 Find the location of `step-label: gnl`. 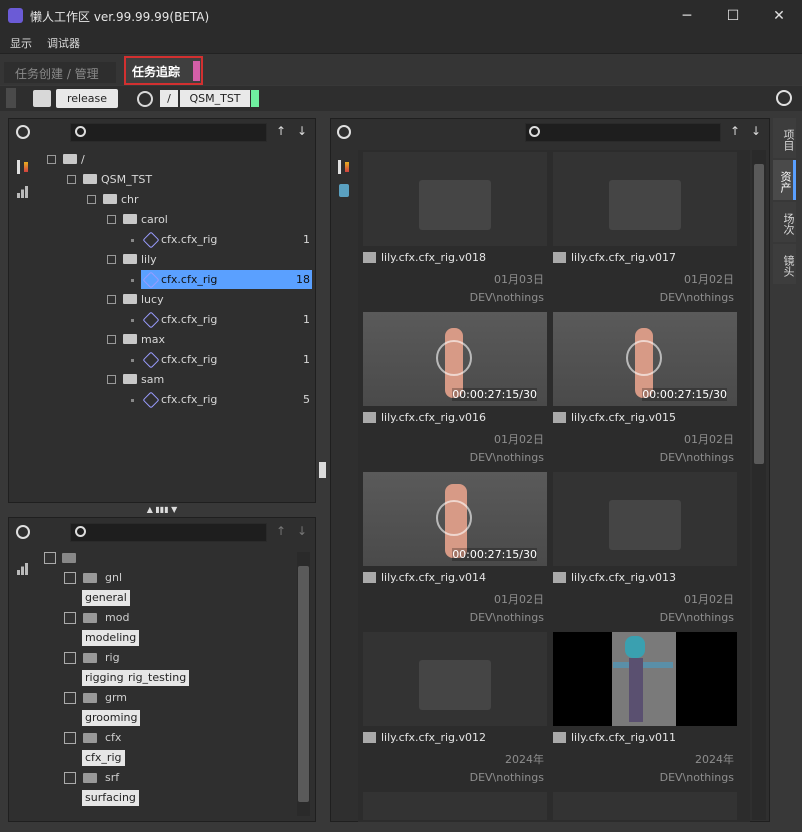

step-label: gnl is located at coordinates (114, 577).